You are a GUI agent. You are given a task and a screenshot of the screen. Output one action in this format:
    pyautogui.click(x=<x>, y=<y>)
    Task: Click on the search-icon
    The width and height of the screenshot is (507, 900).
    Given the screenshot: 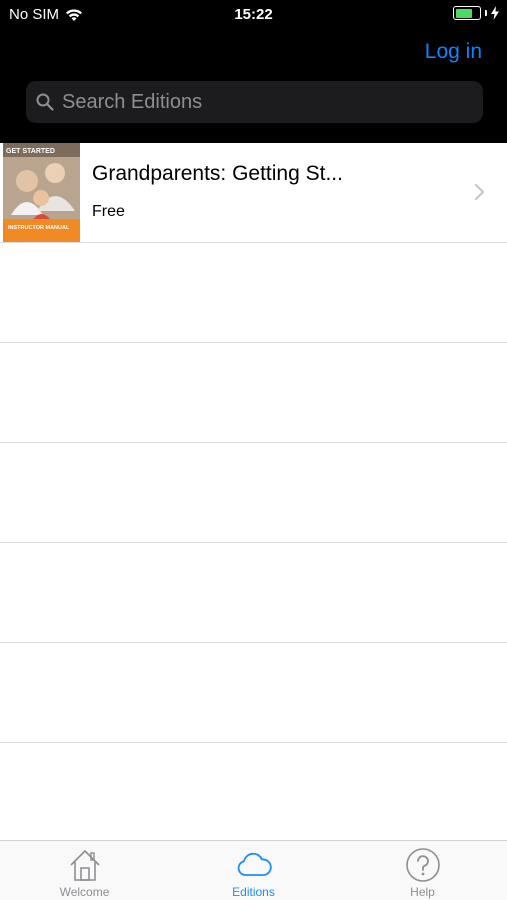 What is the action you would take?
    pyautogui.click(x=45, y=102)
    